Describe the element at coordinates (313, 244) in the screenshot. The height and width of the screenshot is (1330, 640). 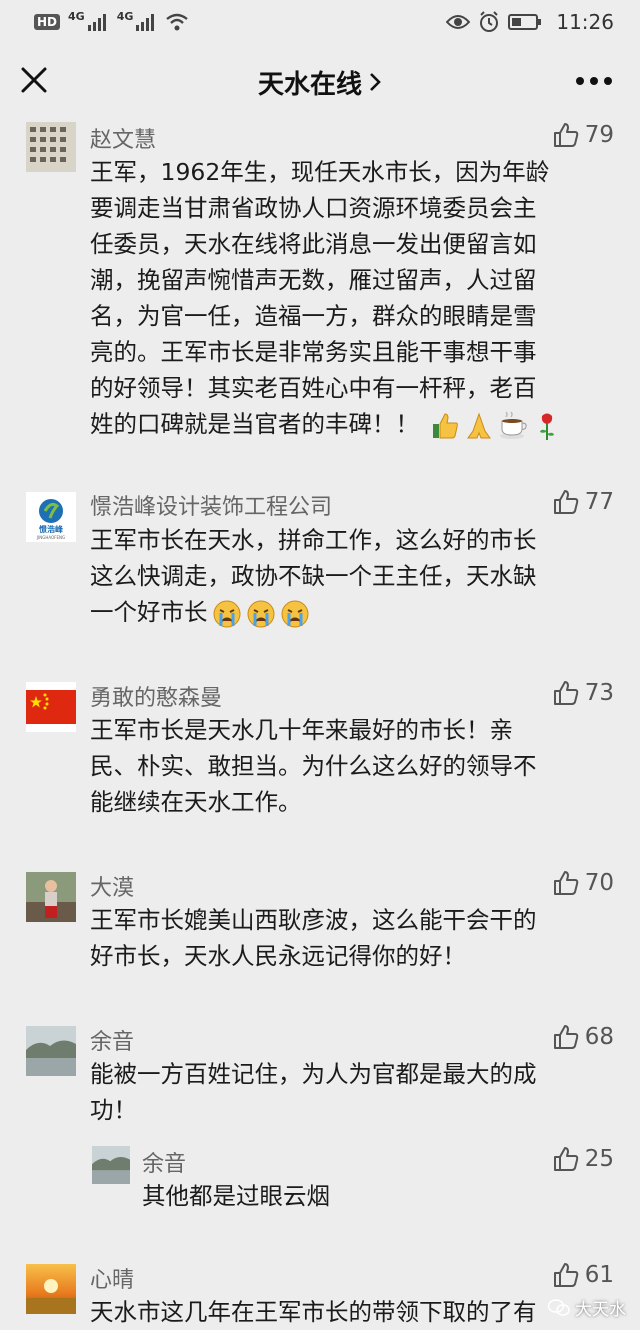
I see `text-line: 任委员，天水在线将此消息一发出便留言如` at that location.